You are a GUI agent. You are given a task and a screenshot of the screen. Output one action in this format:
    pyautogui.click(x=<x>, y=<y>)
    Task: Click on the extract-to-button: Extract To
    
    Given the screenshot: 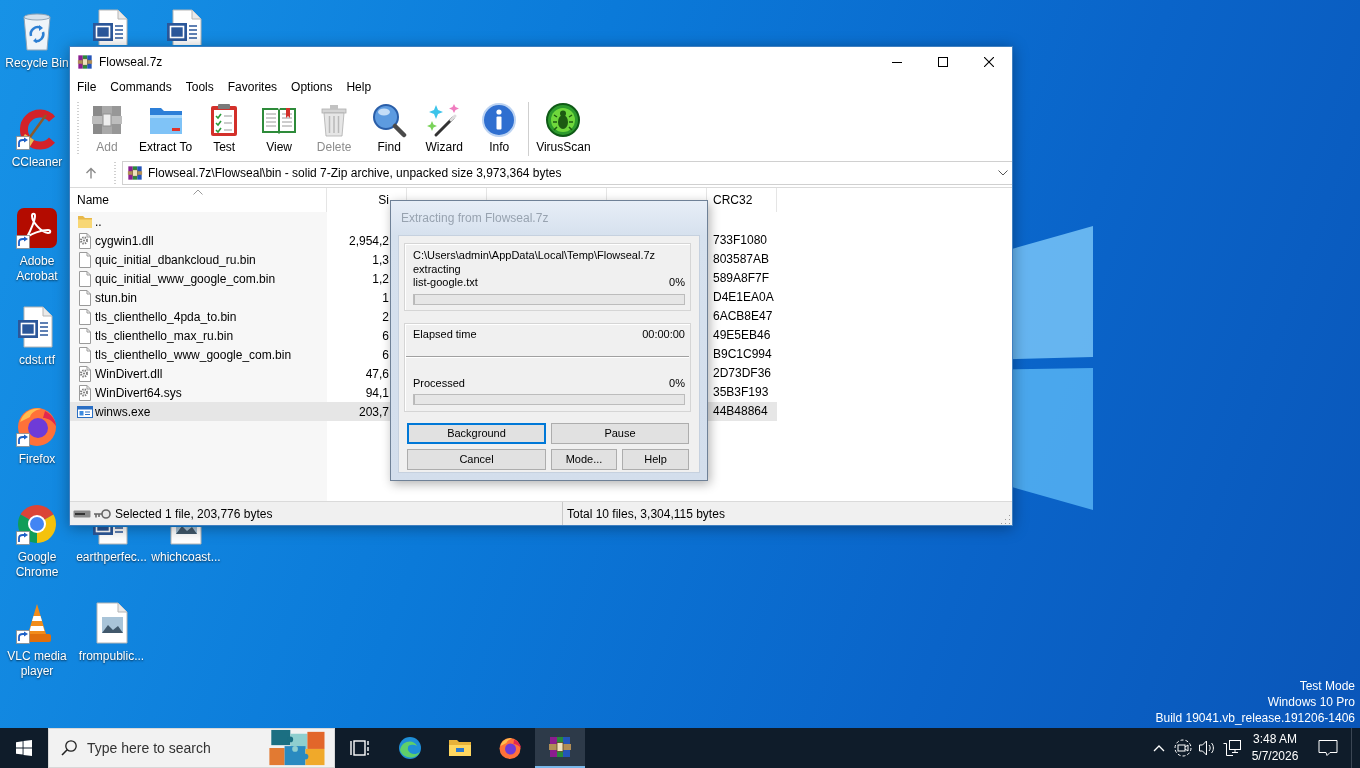 What is the action you would take?
    pyautogui.click(x=166, y=128)
    